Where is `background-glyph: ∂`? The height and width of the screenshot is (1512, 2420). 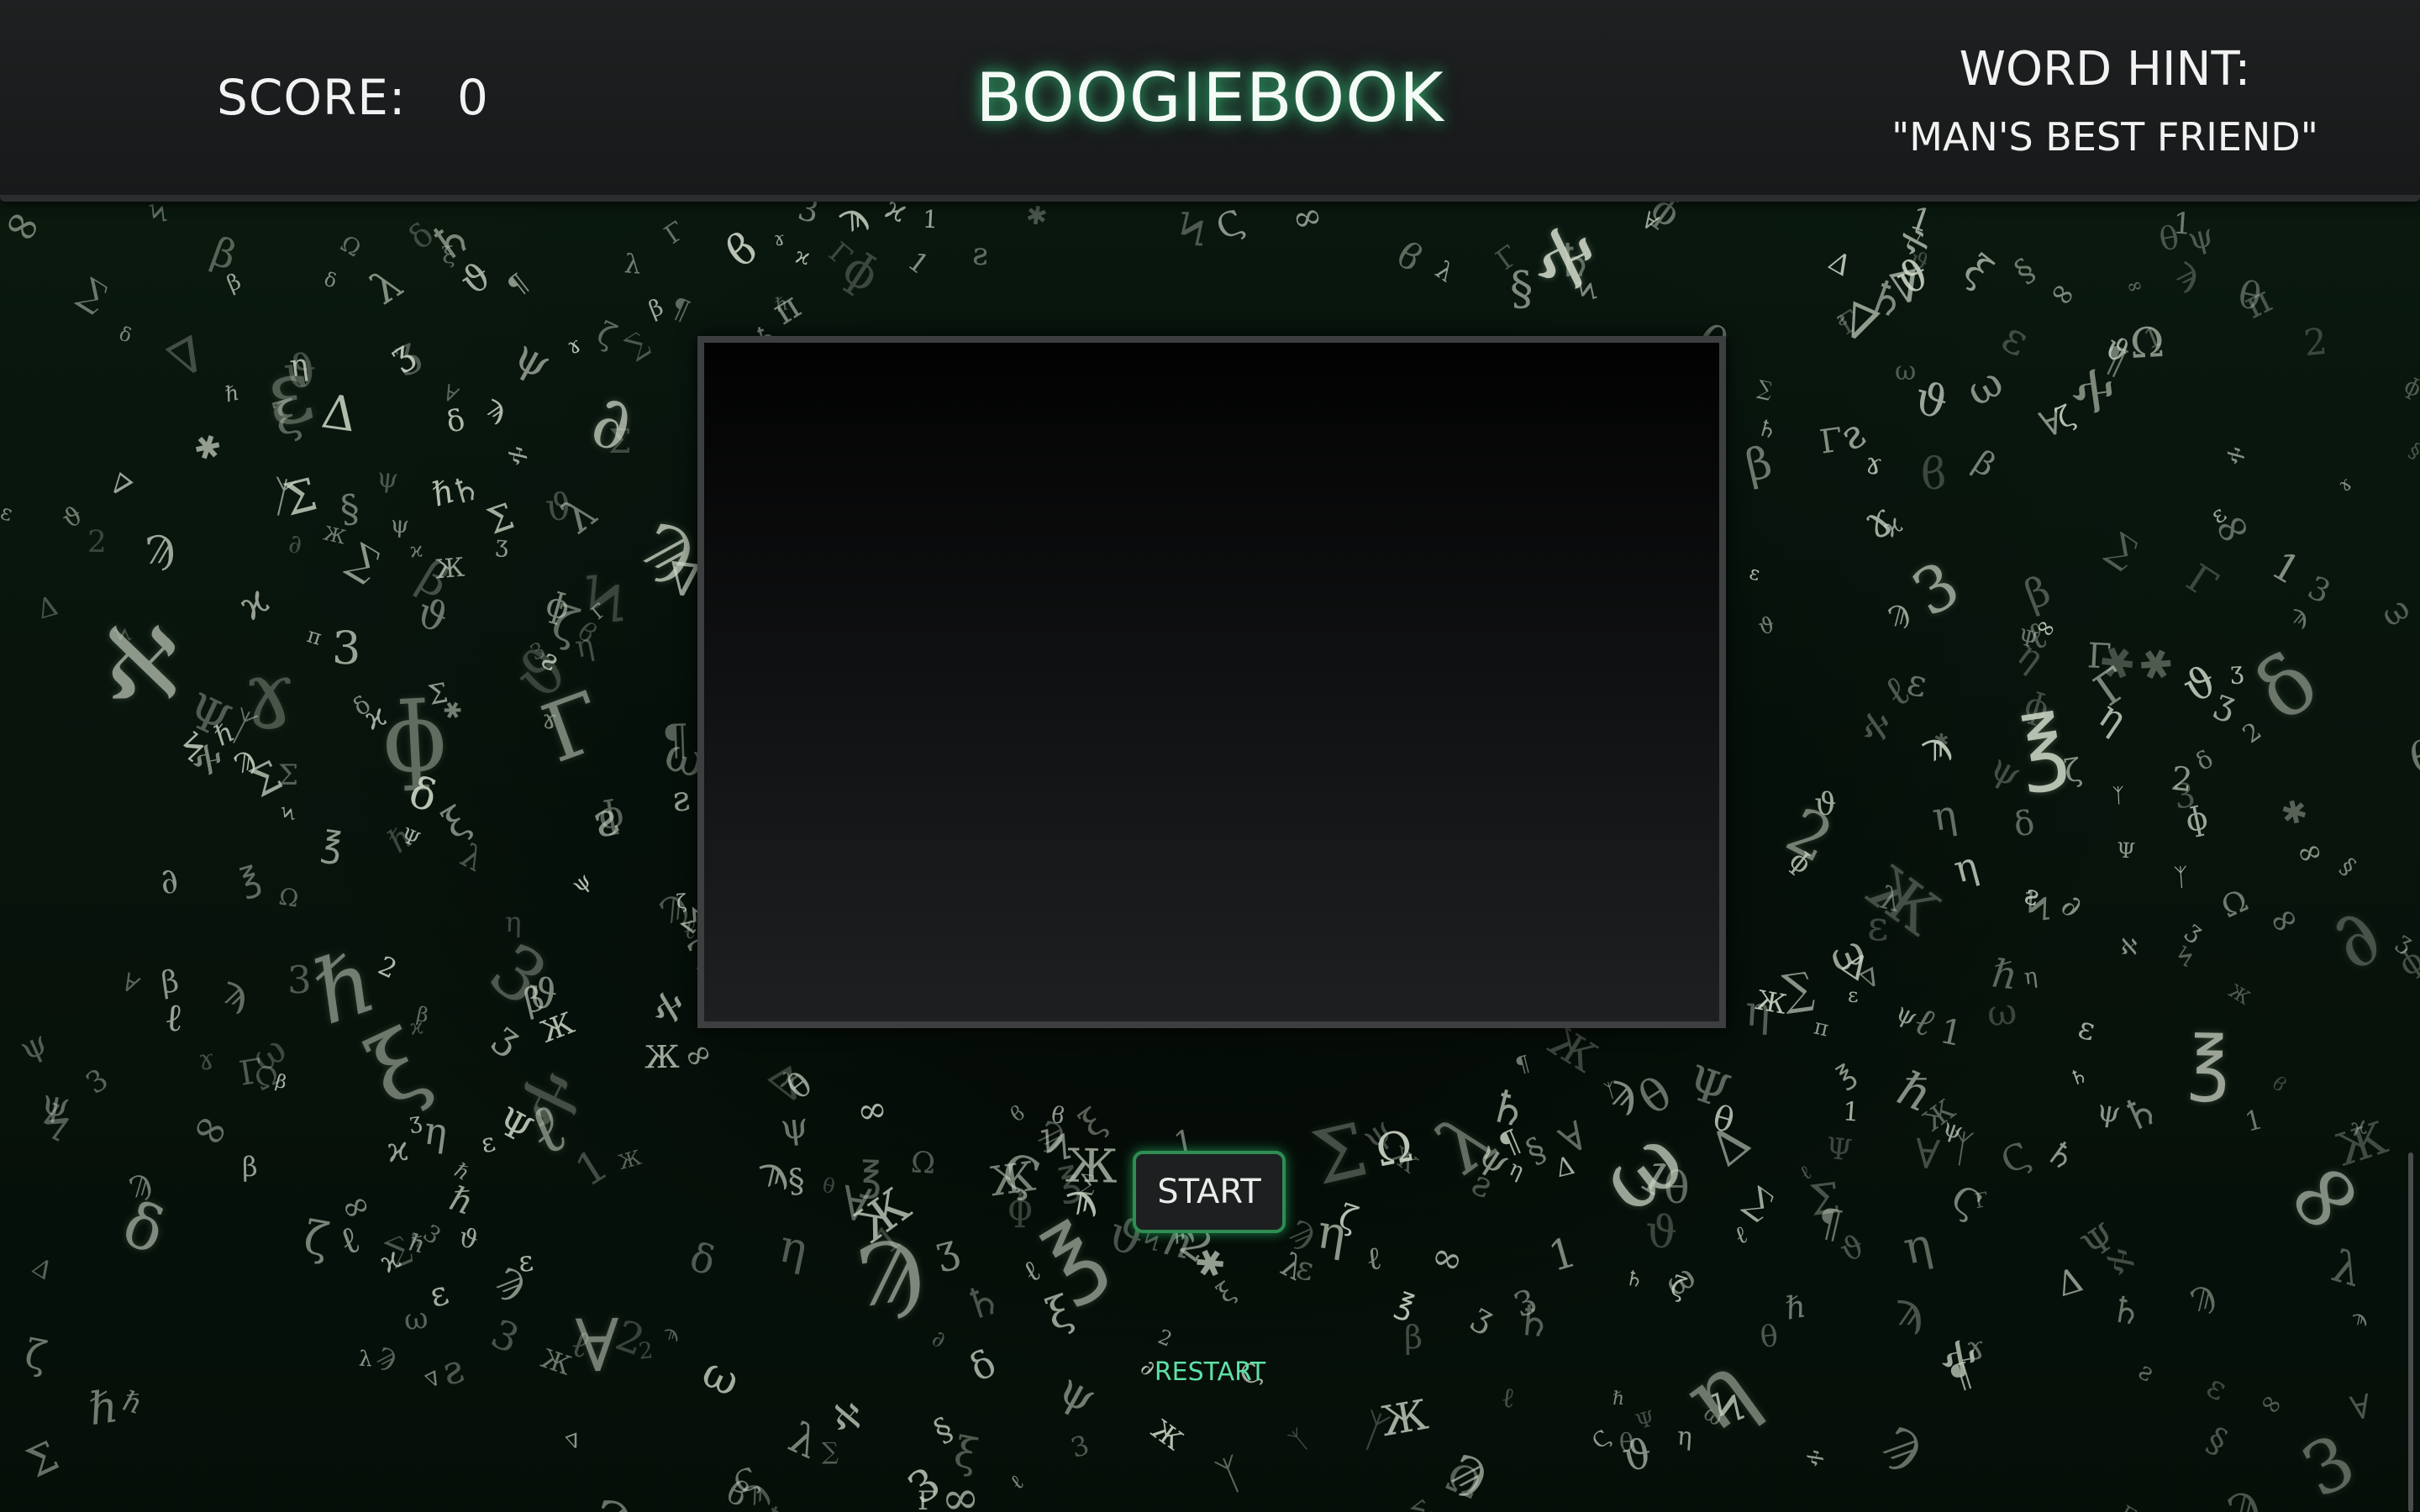 background-glyph: ∂ is located at coordinates (2355, 939).